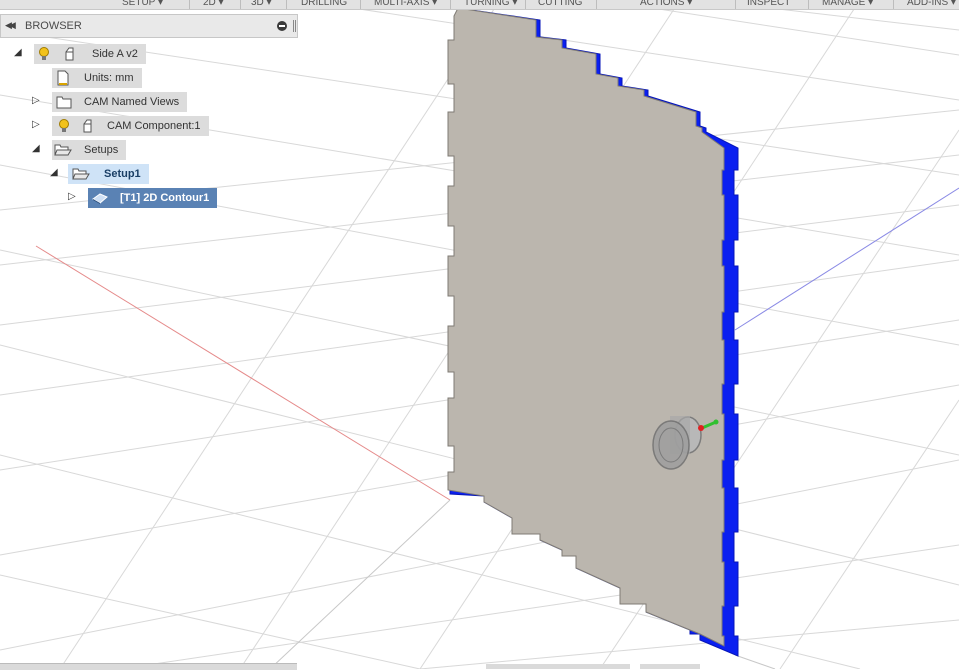 This screenshot has width=959, height=670. Describe the element at coordinates (213, 4) in the screenshot. I see `menu-2d: 2D ▾` at that location.